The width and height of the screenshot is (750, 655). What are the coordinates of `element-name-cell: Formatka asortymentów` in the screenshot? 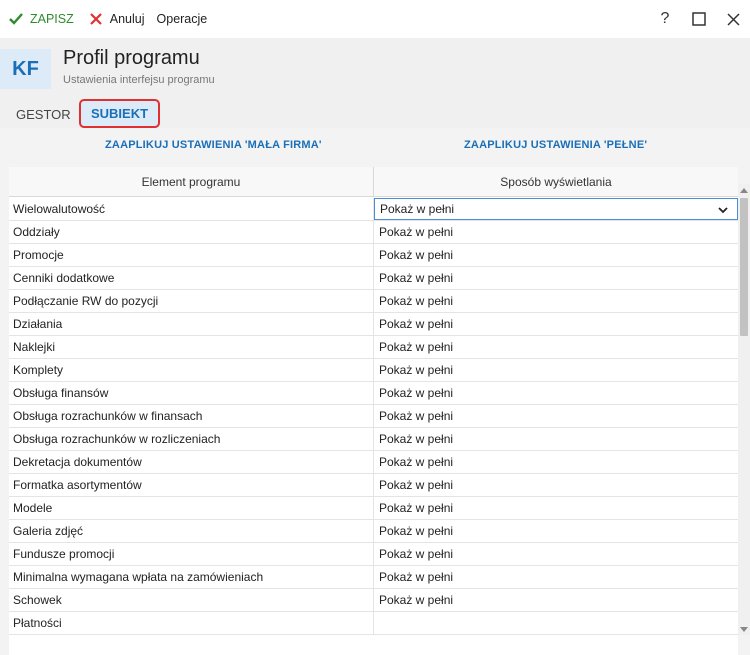 It's located at (191, 485).